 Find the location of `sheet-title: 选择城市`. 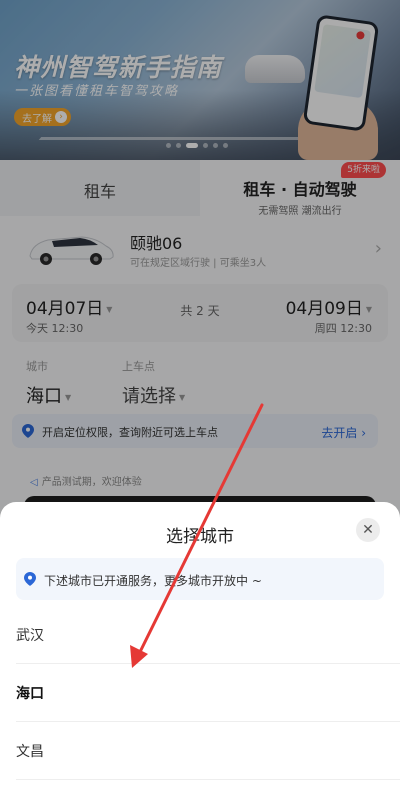

sheet-title: 选择城市 is located at coordinates (200, 537).